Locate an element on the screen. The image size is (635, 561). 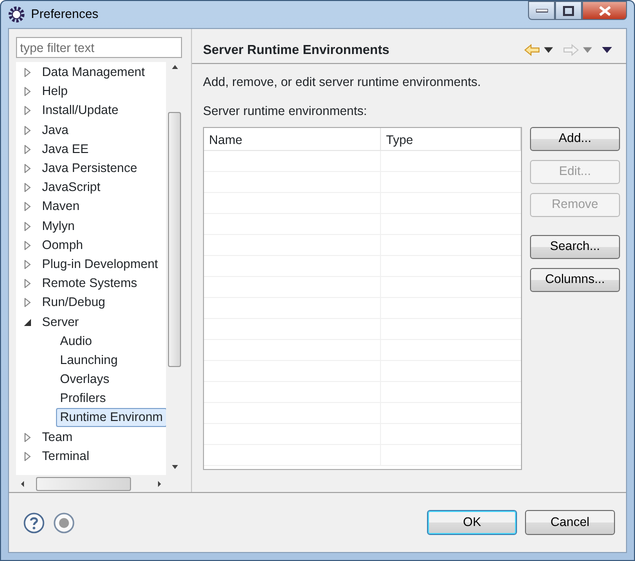
close-button is located at coordinates (604, 10).